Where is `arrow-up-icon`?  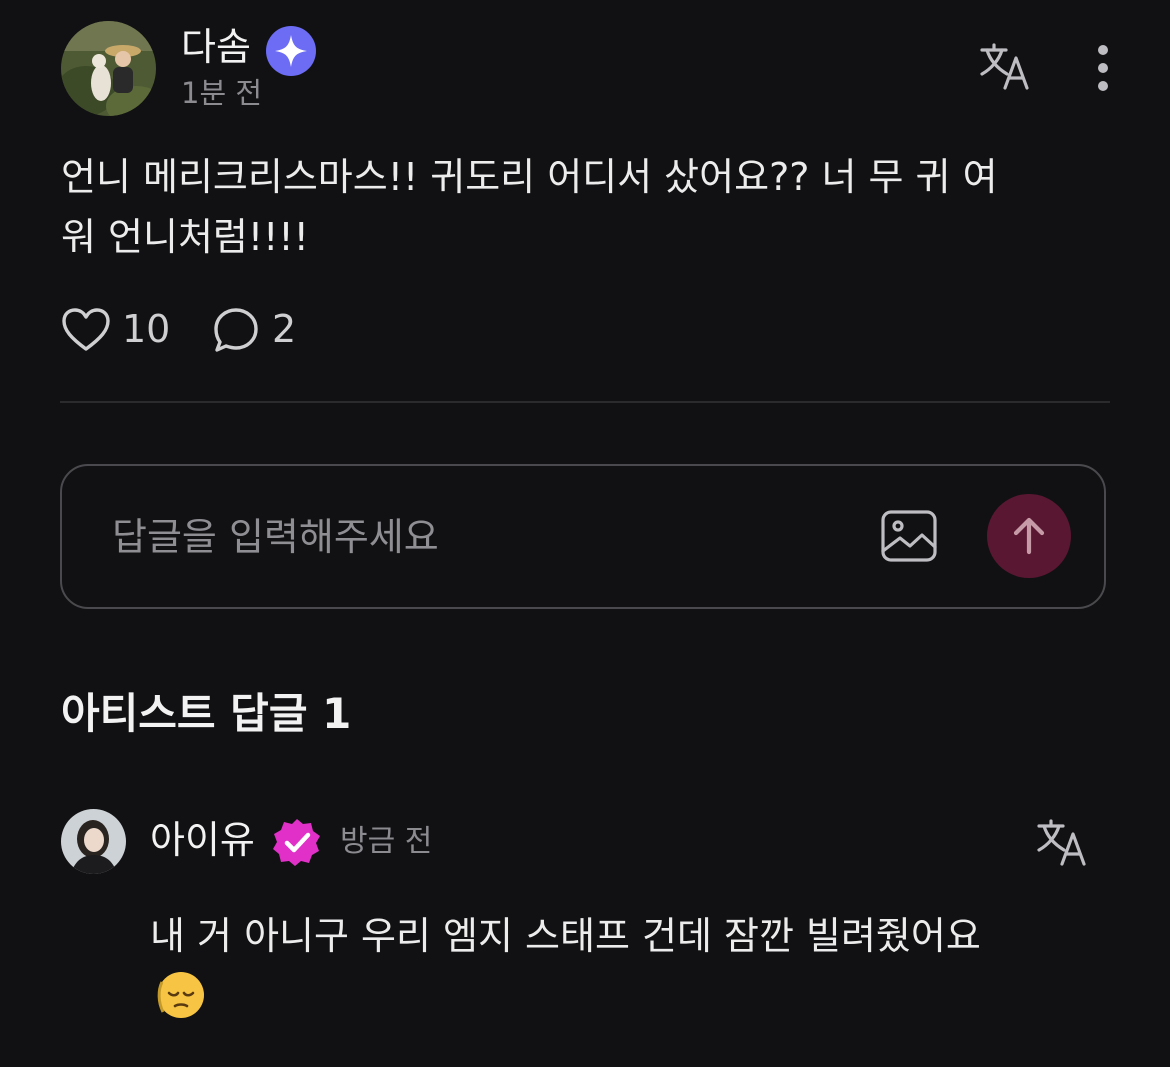 arrow-up-icon is located at coordinates (1029, 536).